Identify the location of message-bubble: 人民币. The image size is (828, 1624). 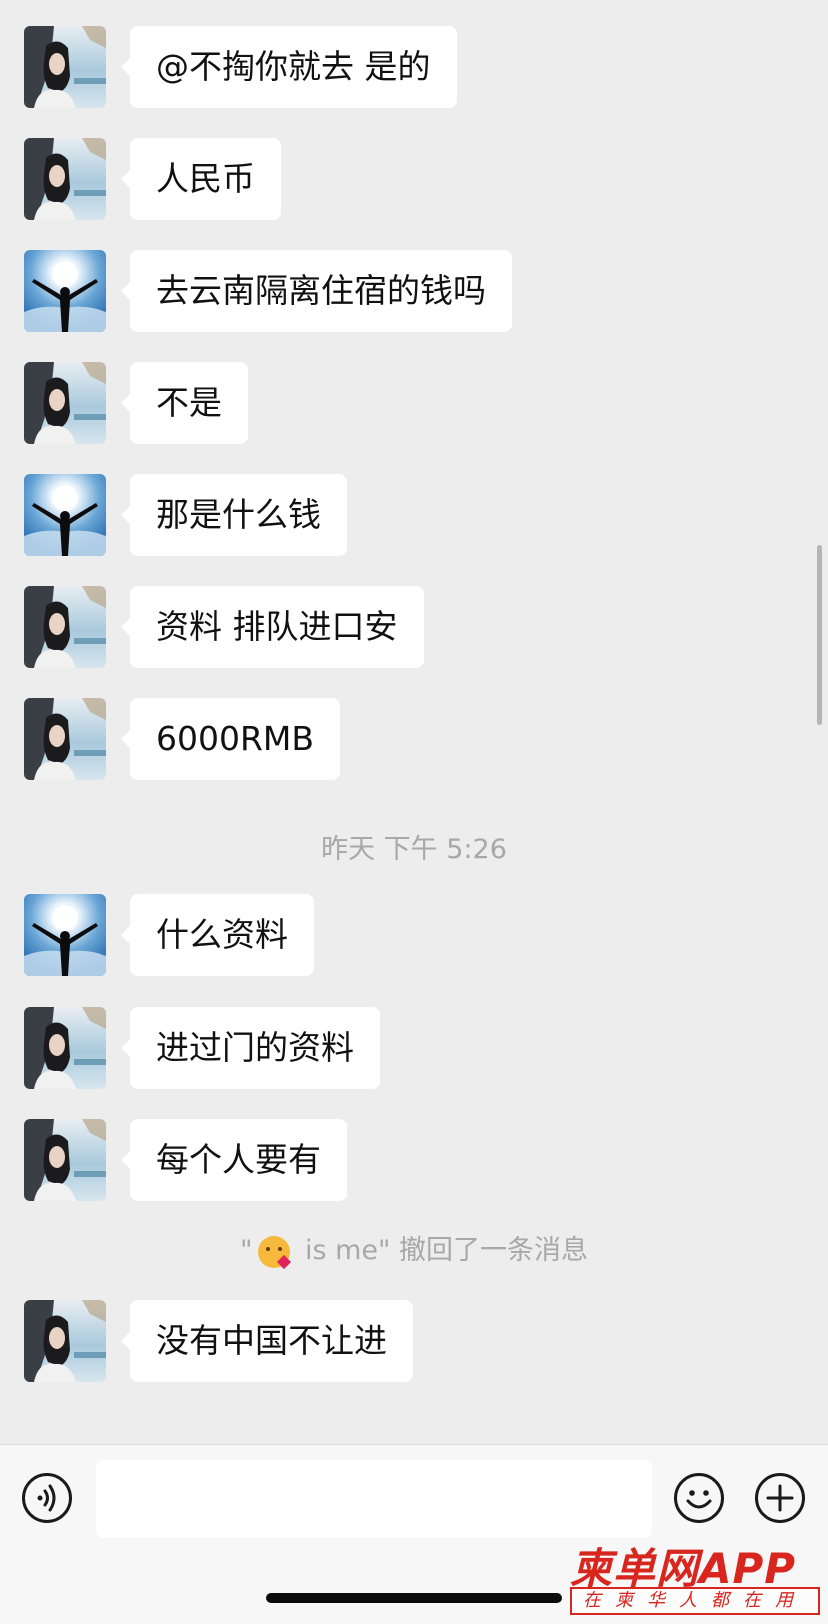
(201, 179).